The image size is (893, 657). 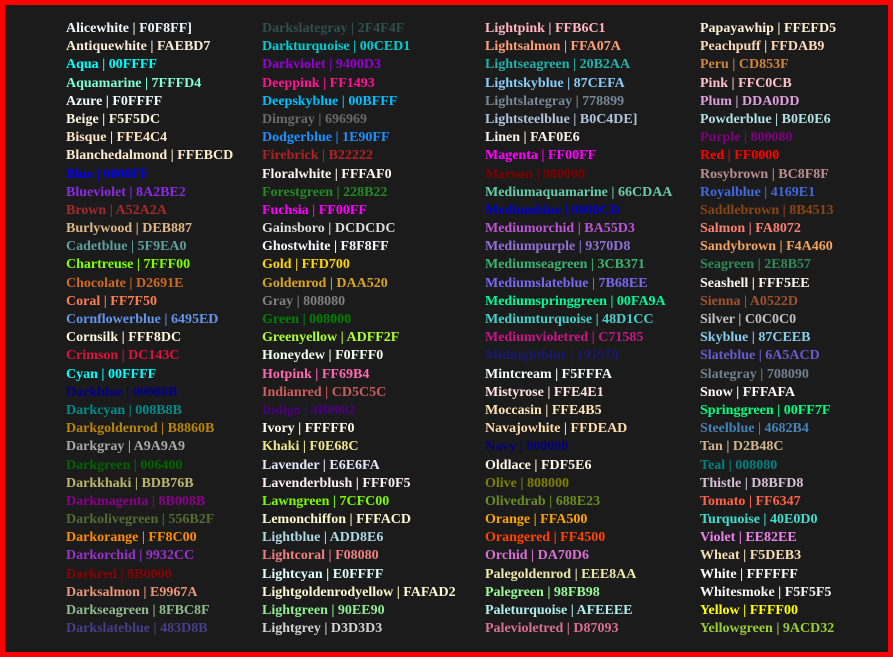 I want to click on color-entry: Slategray | 708090, so click(x=754, y=374).